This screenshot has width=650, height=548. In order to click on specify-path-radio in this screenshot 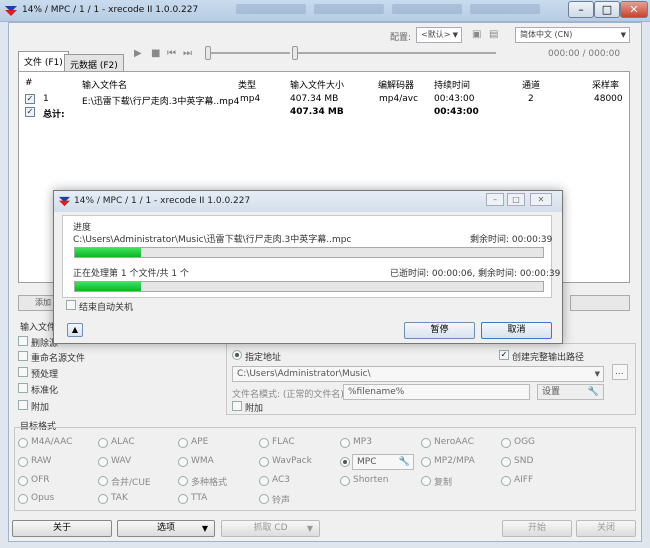, I will do `click(237, 355)`.